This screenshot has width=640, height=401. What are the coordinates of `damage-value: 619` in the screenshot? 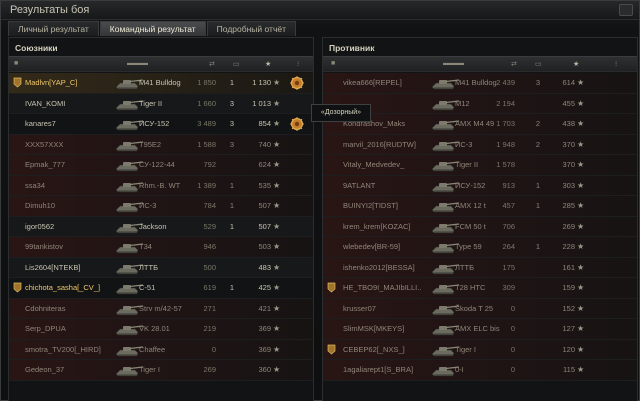 It's located at (209, 287).